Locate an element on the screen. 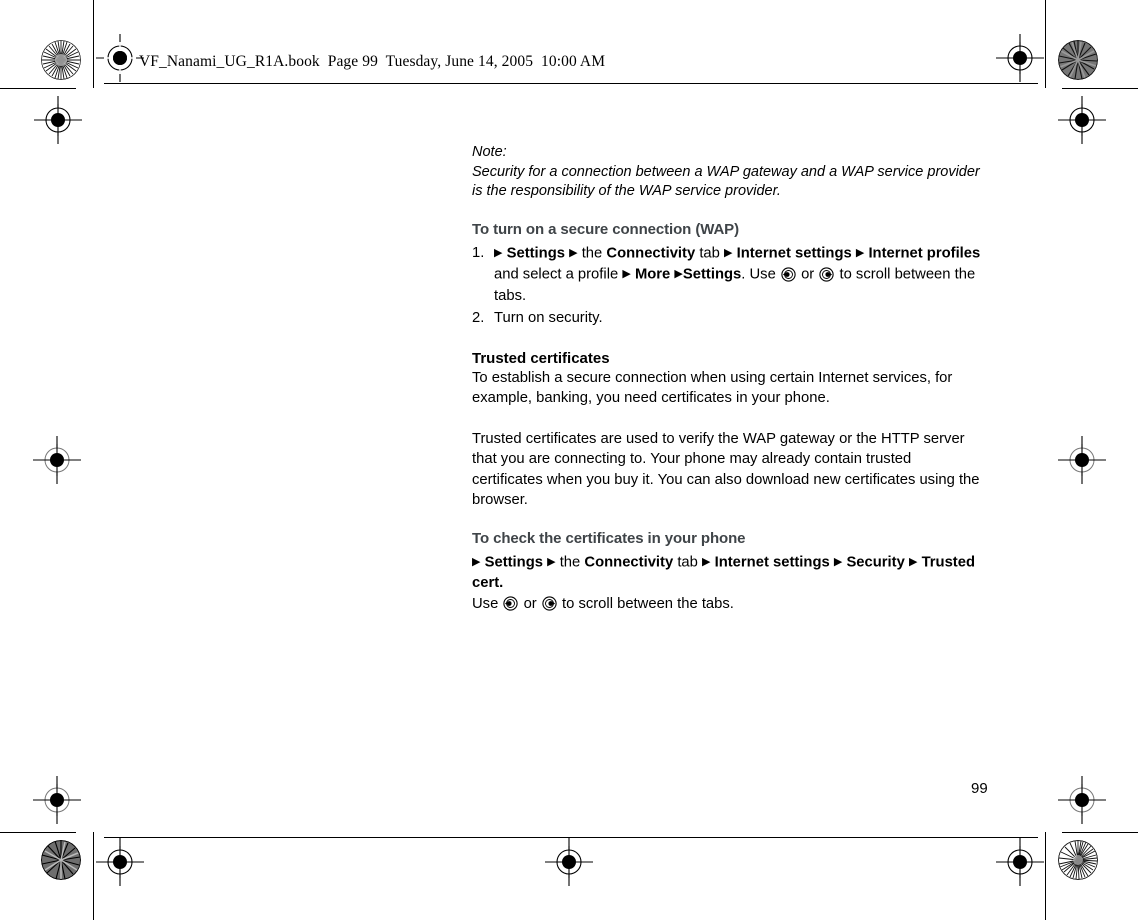  trim-line-bottom-right-horizontal is located at coordinates (1100, 832).